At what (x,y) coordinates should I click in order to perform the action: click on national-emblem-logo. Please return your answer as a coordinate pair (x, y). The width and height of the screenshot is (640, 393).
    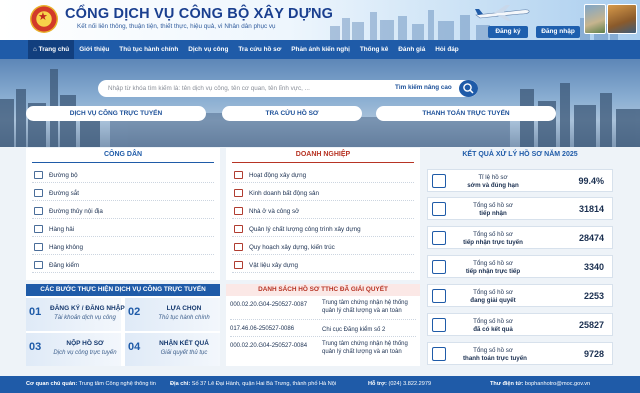
    Looking at the image, I should click on (44, 19).